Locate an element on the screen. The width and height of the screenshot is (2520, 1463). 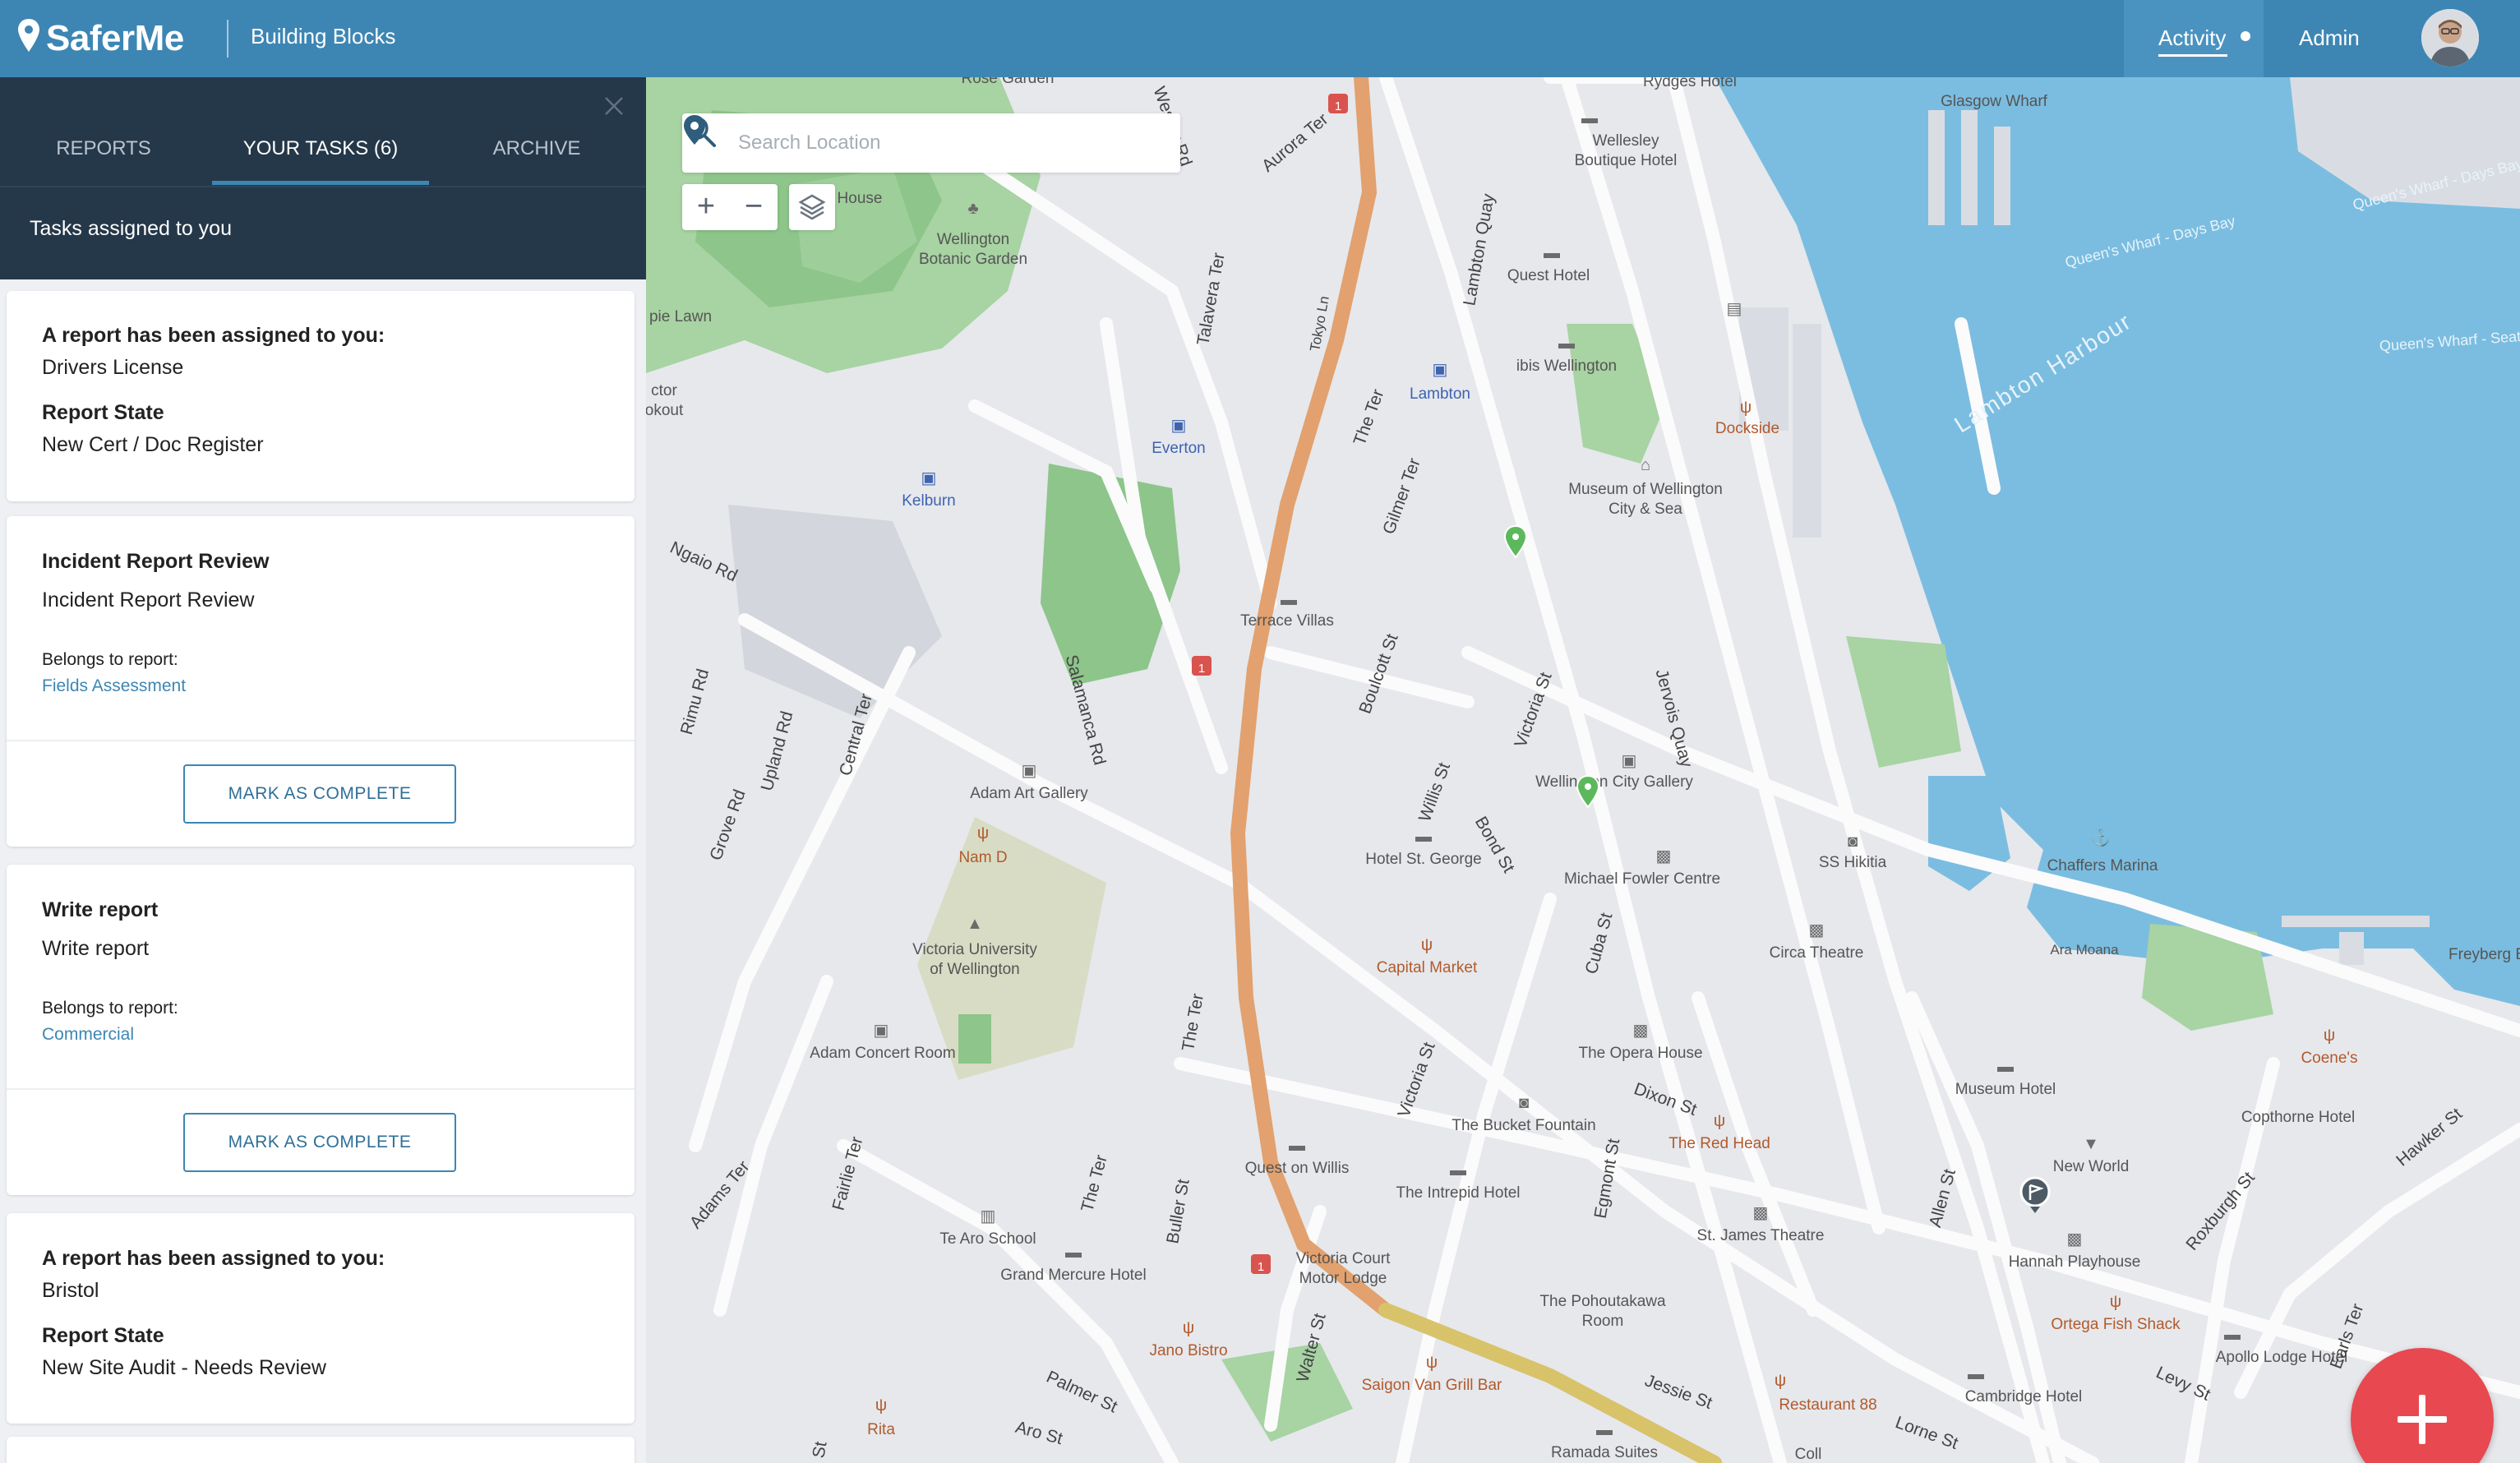
map-label: Jano Bistro is located at coordinates (1188, 1350).